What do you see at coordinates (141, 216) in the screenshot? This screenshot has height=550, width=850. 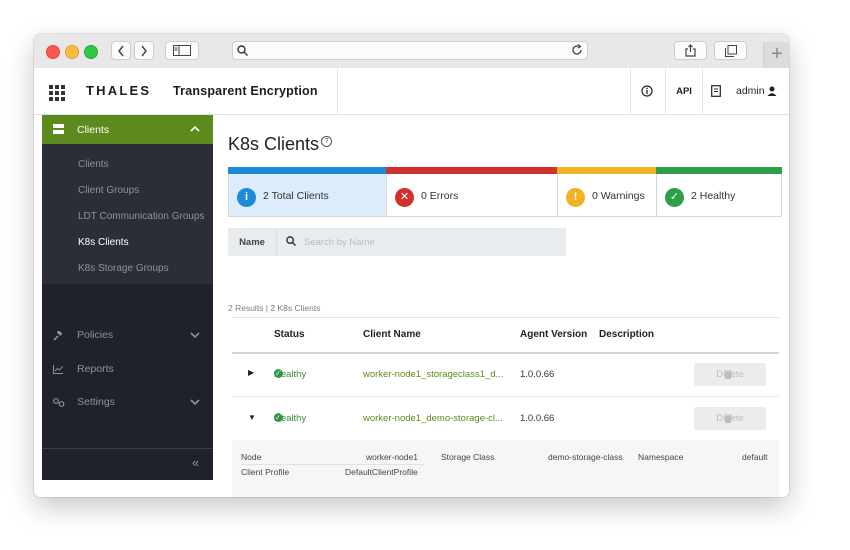 I see `sidebar-subitem-ldt-communication-groups: LDT Communication Groups` at bounding box center [141, 216].